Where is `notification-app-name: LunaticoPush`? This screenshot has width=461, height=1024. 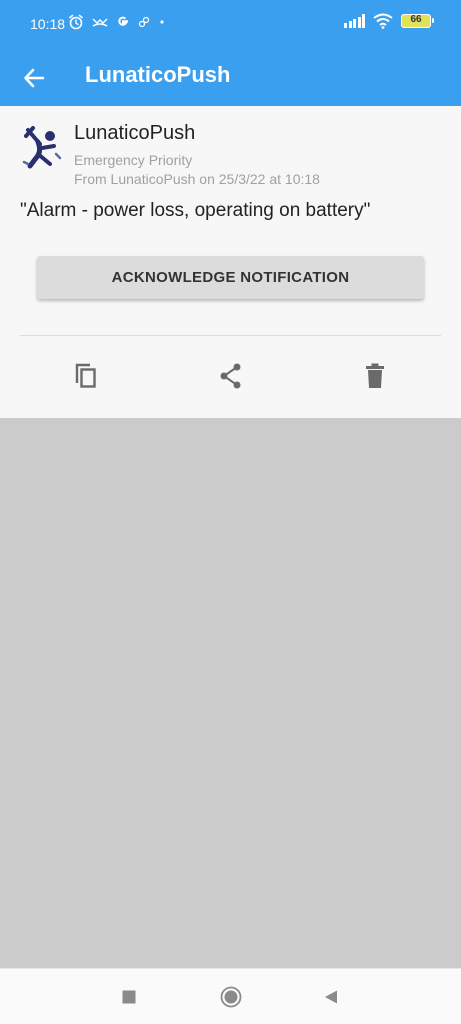
notification-app-name: LunaticoPush is located at coordinates (135, 133).